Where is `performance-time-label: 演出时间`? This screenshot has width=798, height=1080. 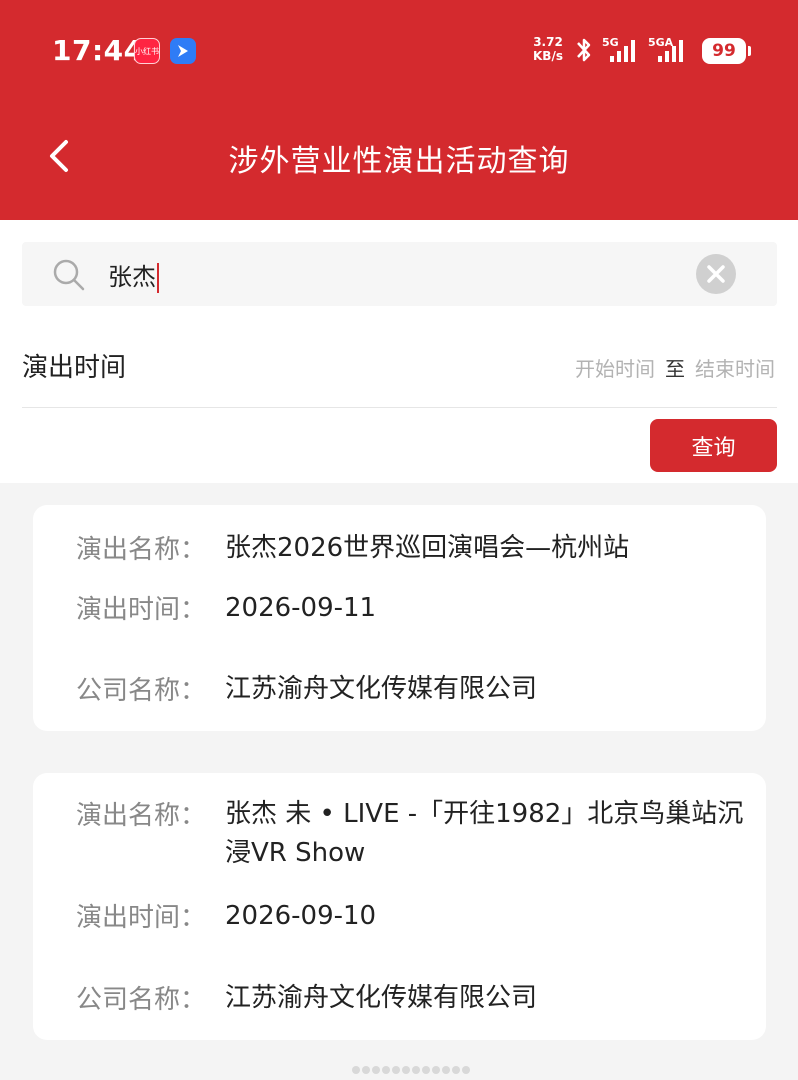 performance-time-label: 演出时间 is located at coordinates (74, 368).